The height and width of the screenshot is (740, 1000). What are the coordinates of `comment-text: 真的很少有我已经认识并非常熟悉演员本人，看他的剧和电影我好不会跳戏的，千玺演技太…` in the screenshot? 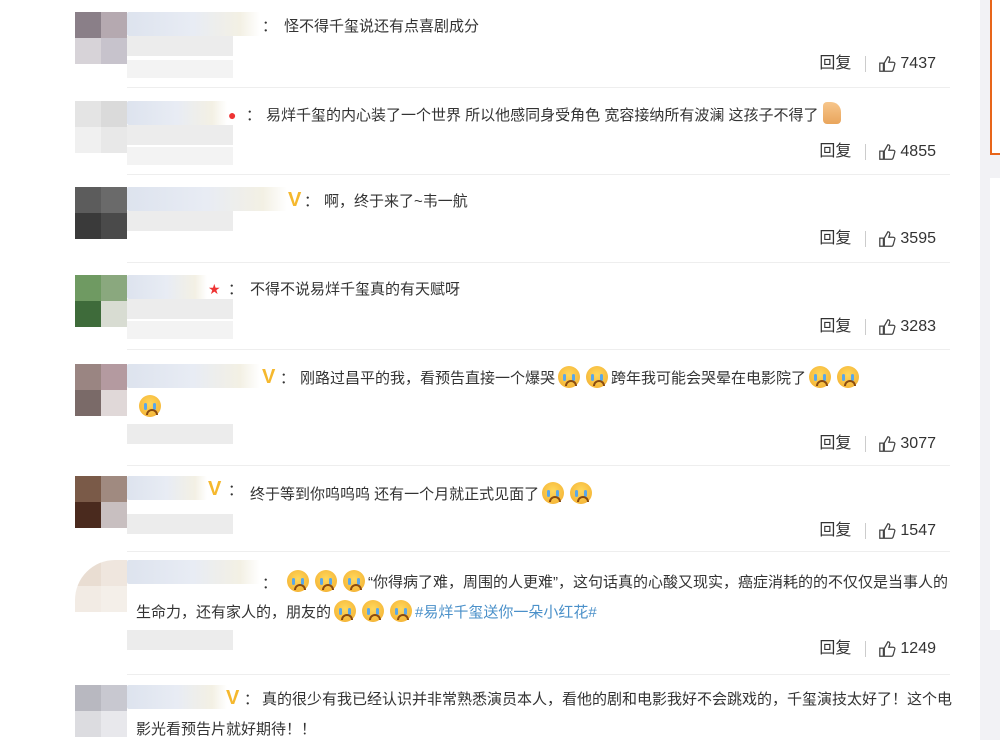 It's located at (544, 714).